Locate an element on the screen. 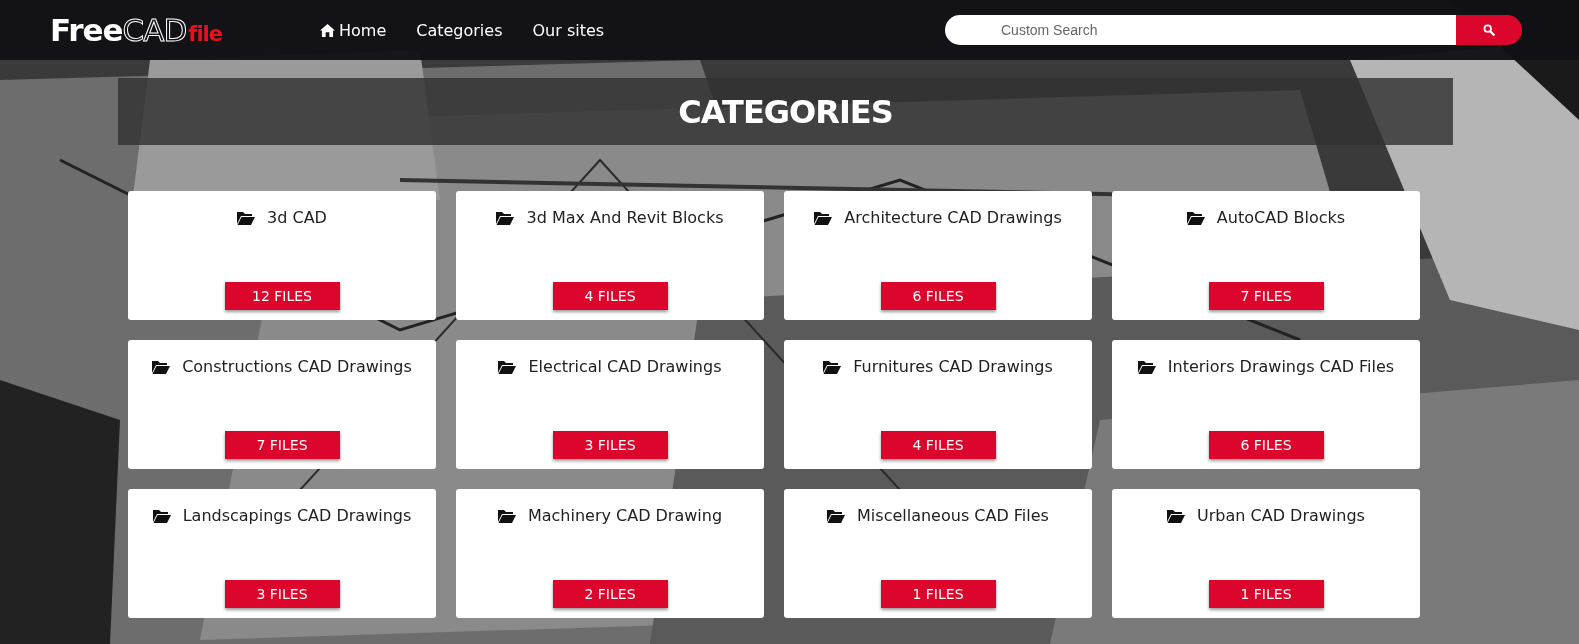 Image resolution: width=1579 pixels, height=644 pixels. file-count-badge: 12 FILES is located at coordinates (282, 296).